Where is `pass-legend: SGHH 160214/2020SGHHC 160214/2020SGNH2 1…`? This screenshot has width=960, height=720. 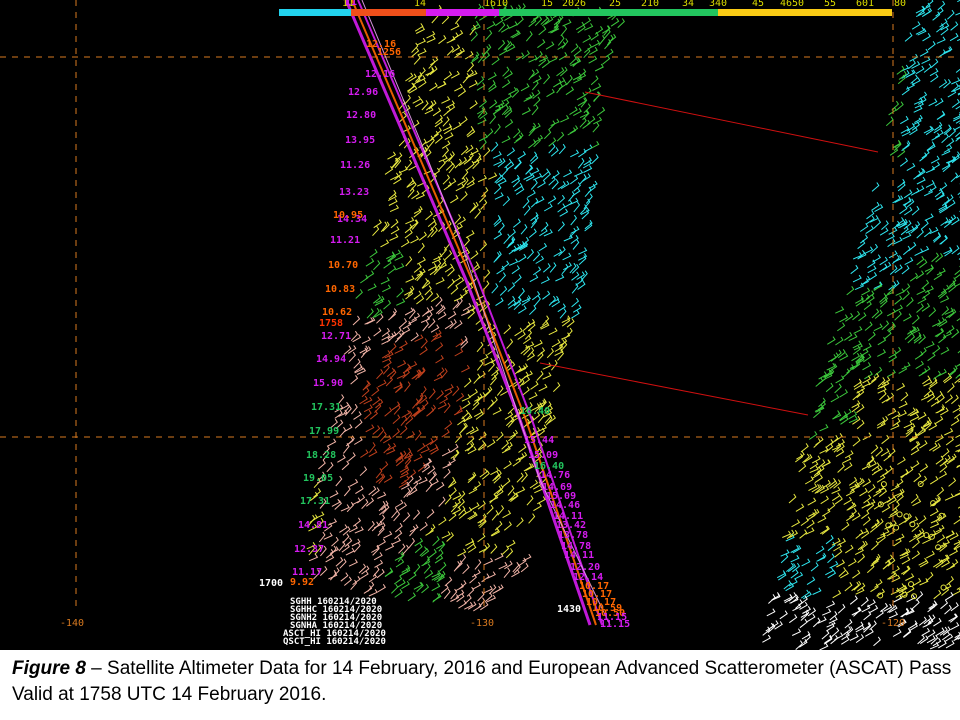
pass-legend: SGHH 160214/2020SGHHC 160214/2020SGNH2 1… is located at coordinates (334, 622).